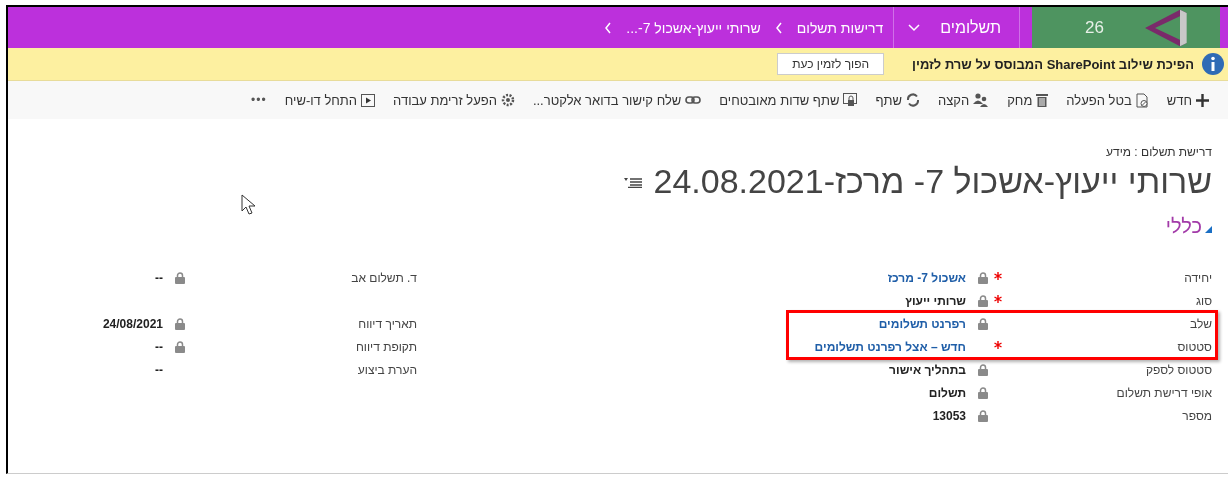  What do you see at coordinates (1028, 100) in the screenshot?
I see `toolbar-button: מחק` at bounding box center [1028, 100].